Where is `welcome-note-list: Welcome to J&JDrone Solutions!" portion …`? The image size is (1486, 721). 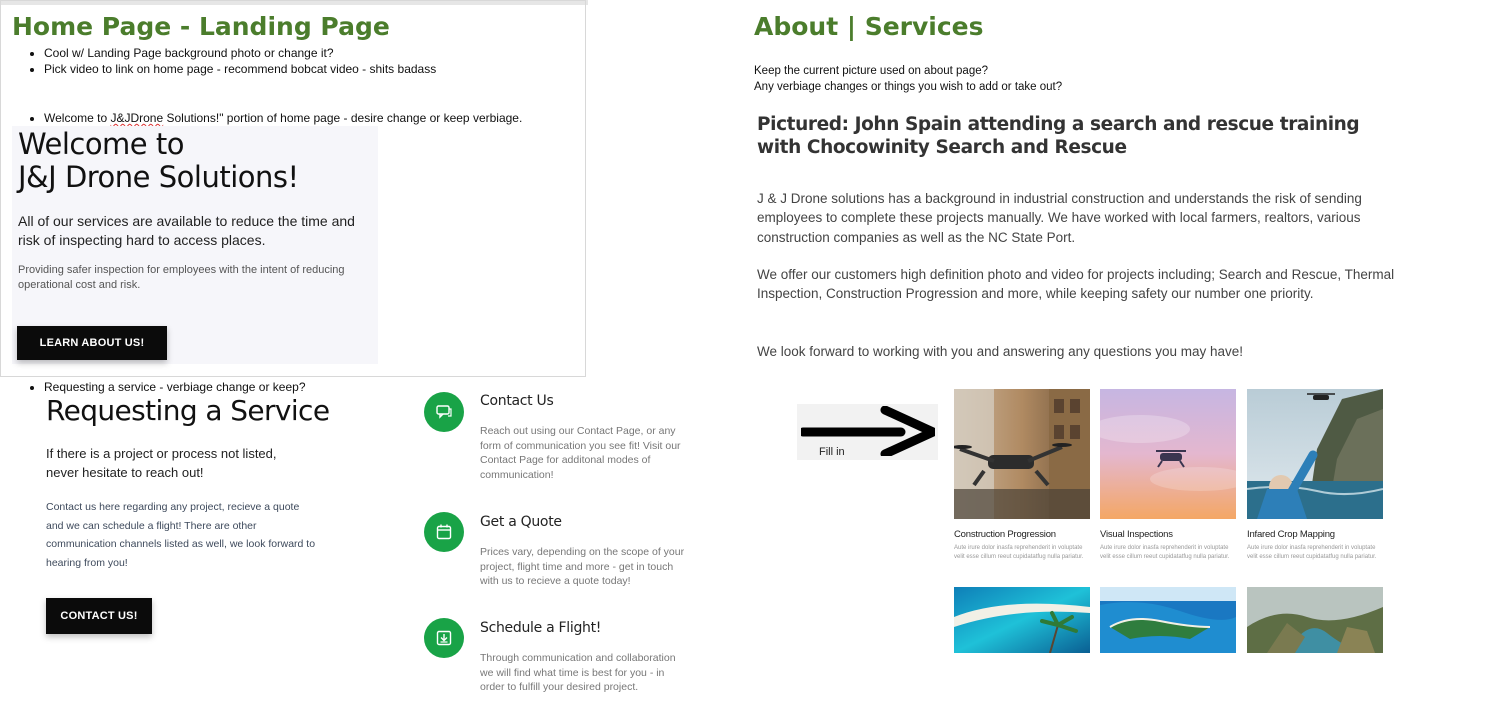
welcome-note-list: Welcome to J&JDrone Solutions!" portion … is located at coordinates (307, 118).